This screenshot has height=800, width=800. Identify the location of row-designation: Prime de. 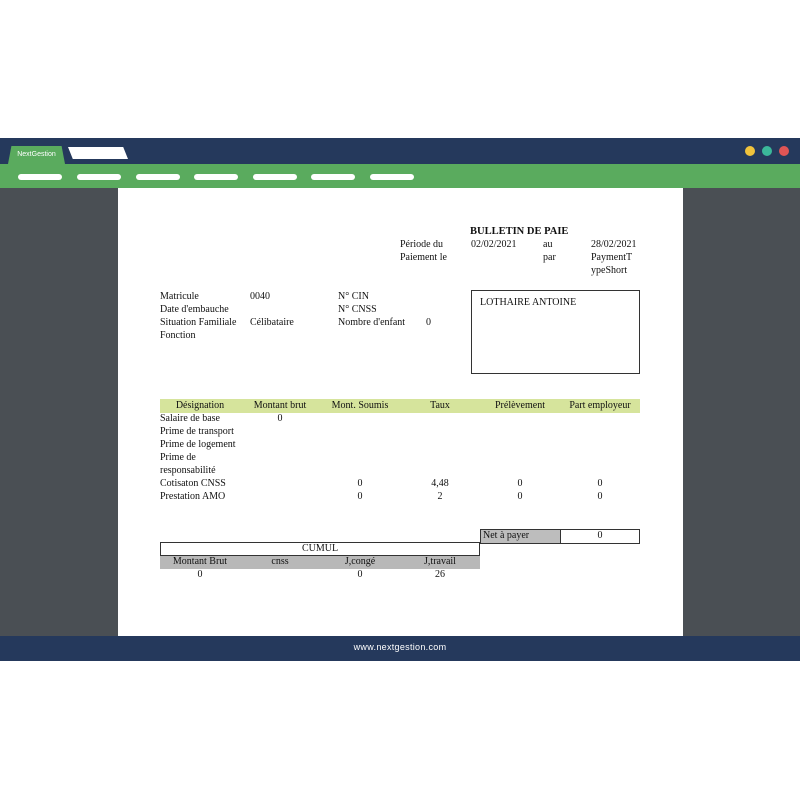
(178, 457).